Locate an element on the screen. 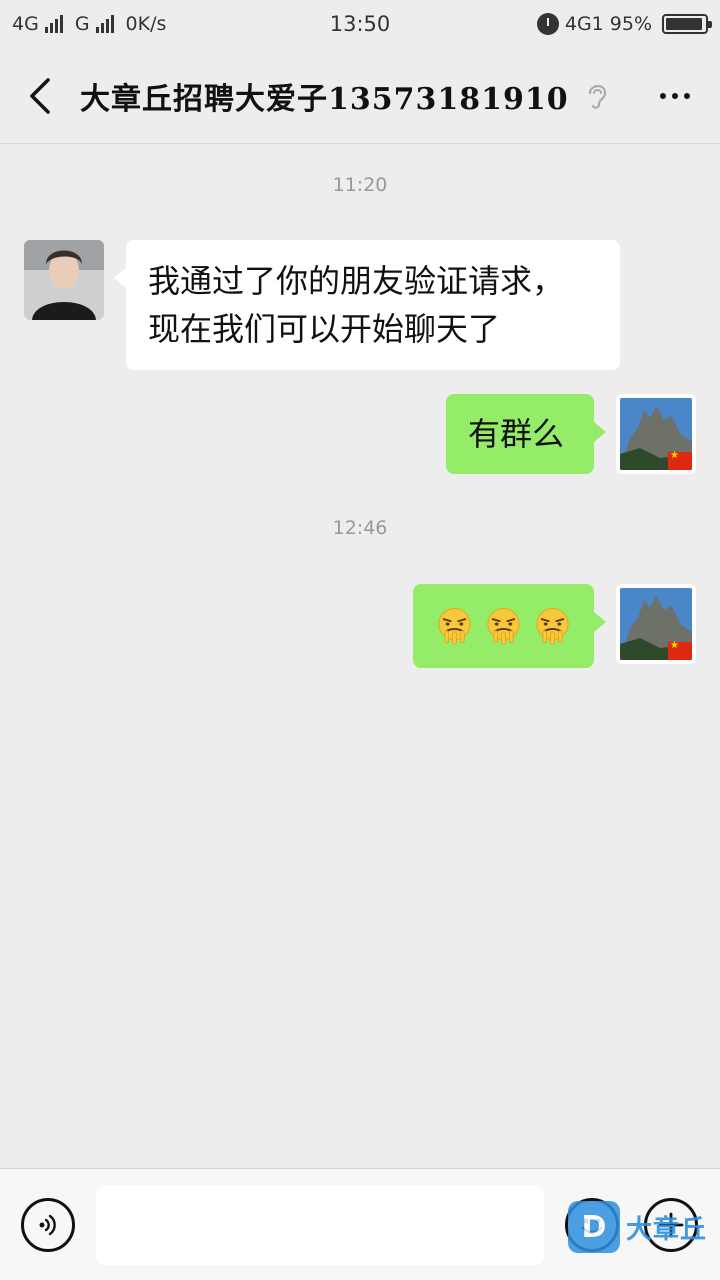  battery-fill is located at coordinates (684, 24).